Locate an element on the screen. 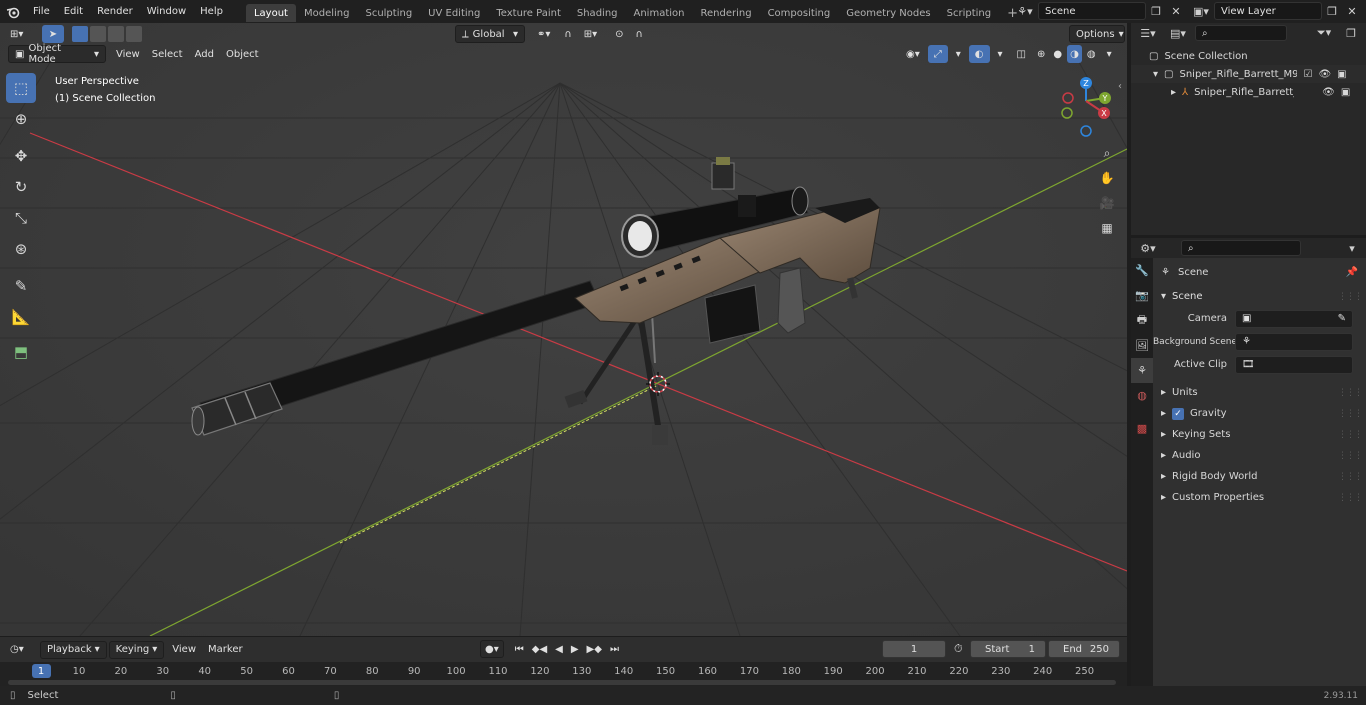  tab-compositing: Compositing is located at coordinates (799, 13).